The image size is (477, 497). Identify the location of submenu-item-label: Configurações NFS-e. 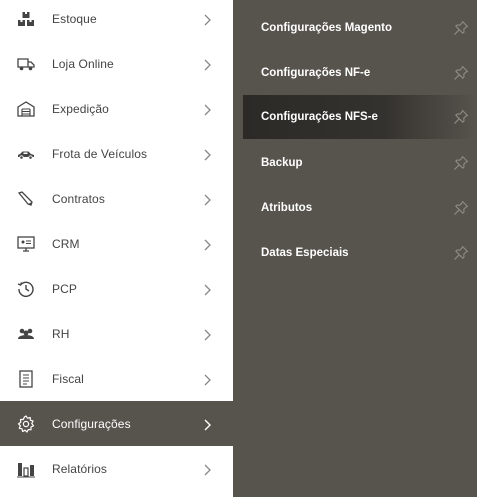
(319, 117).